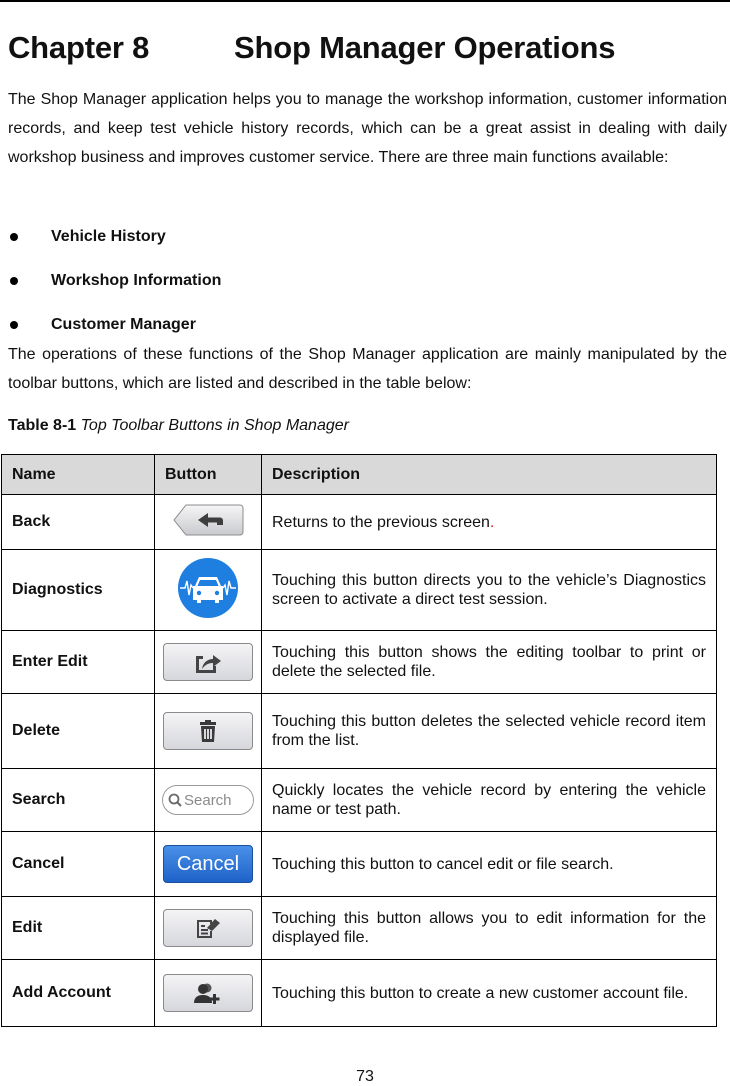 The width and height of the screenshot is (730, 1086). Describe the element at coordinates (78, 993) in the screenshot. I see `row-name: Add Account` at that location.